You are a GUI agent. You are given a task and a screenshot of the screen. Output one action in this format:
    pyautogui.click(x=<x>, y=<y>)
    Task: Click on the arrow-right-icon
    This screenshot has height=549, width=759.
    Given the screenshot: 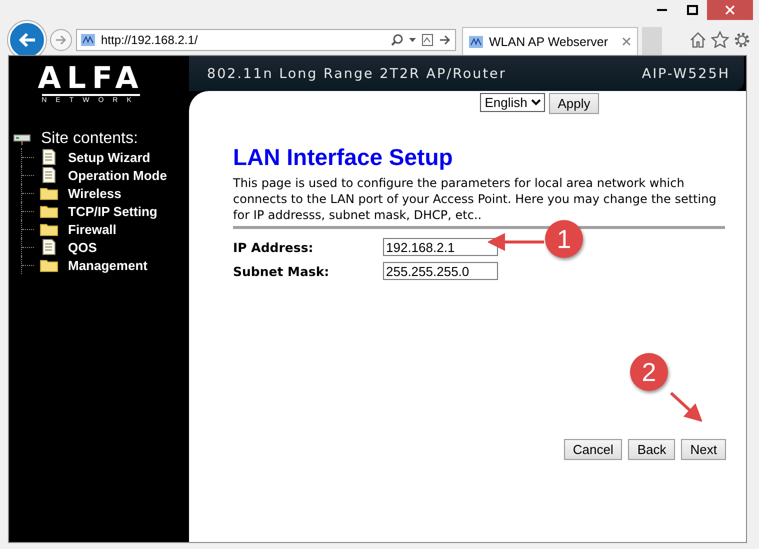 What is the action you would take?
    pyautogui.click(x=445, y=39)
    